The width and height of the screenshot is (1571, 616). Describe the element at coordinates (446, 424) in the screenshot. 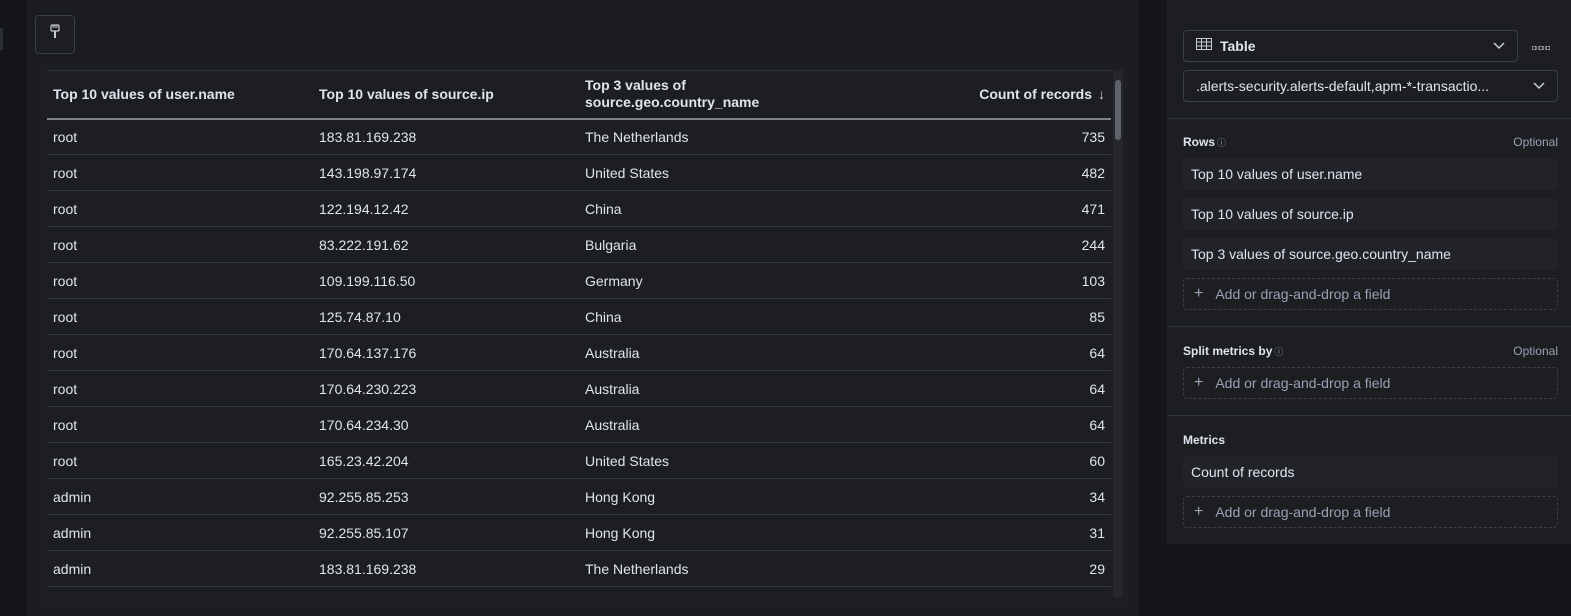

I see `cell-source-ip: 170.64.234.30` at that location.